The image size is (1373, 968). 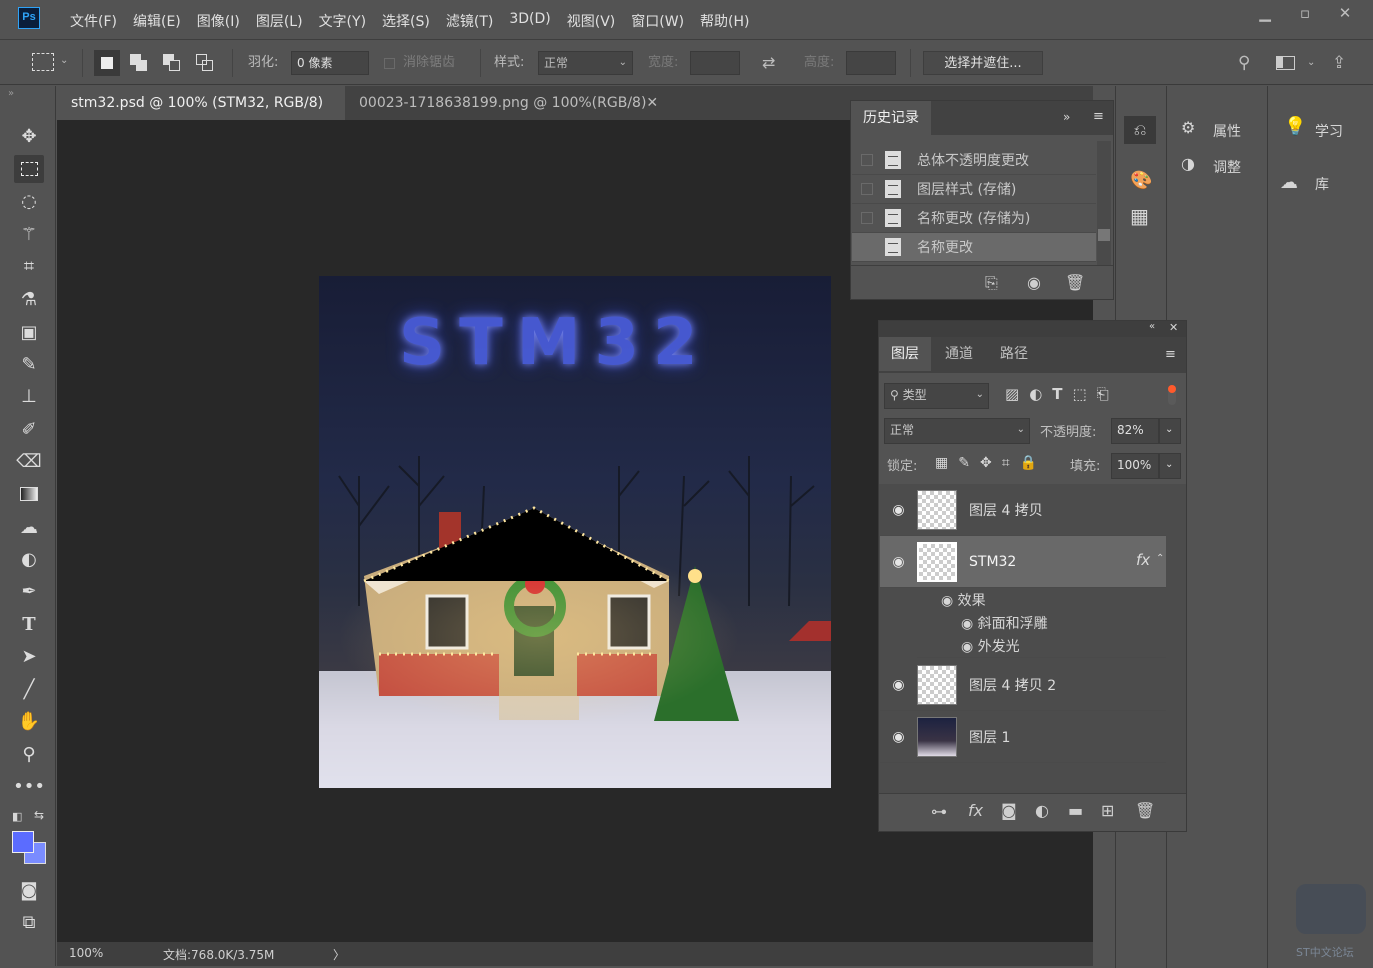 What do you see at coordinates (1244, 63) in the screenshot?
I see `search-icon: ⚲` at bounding box center [1244, 63].